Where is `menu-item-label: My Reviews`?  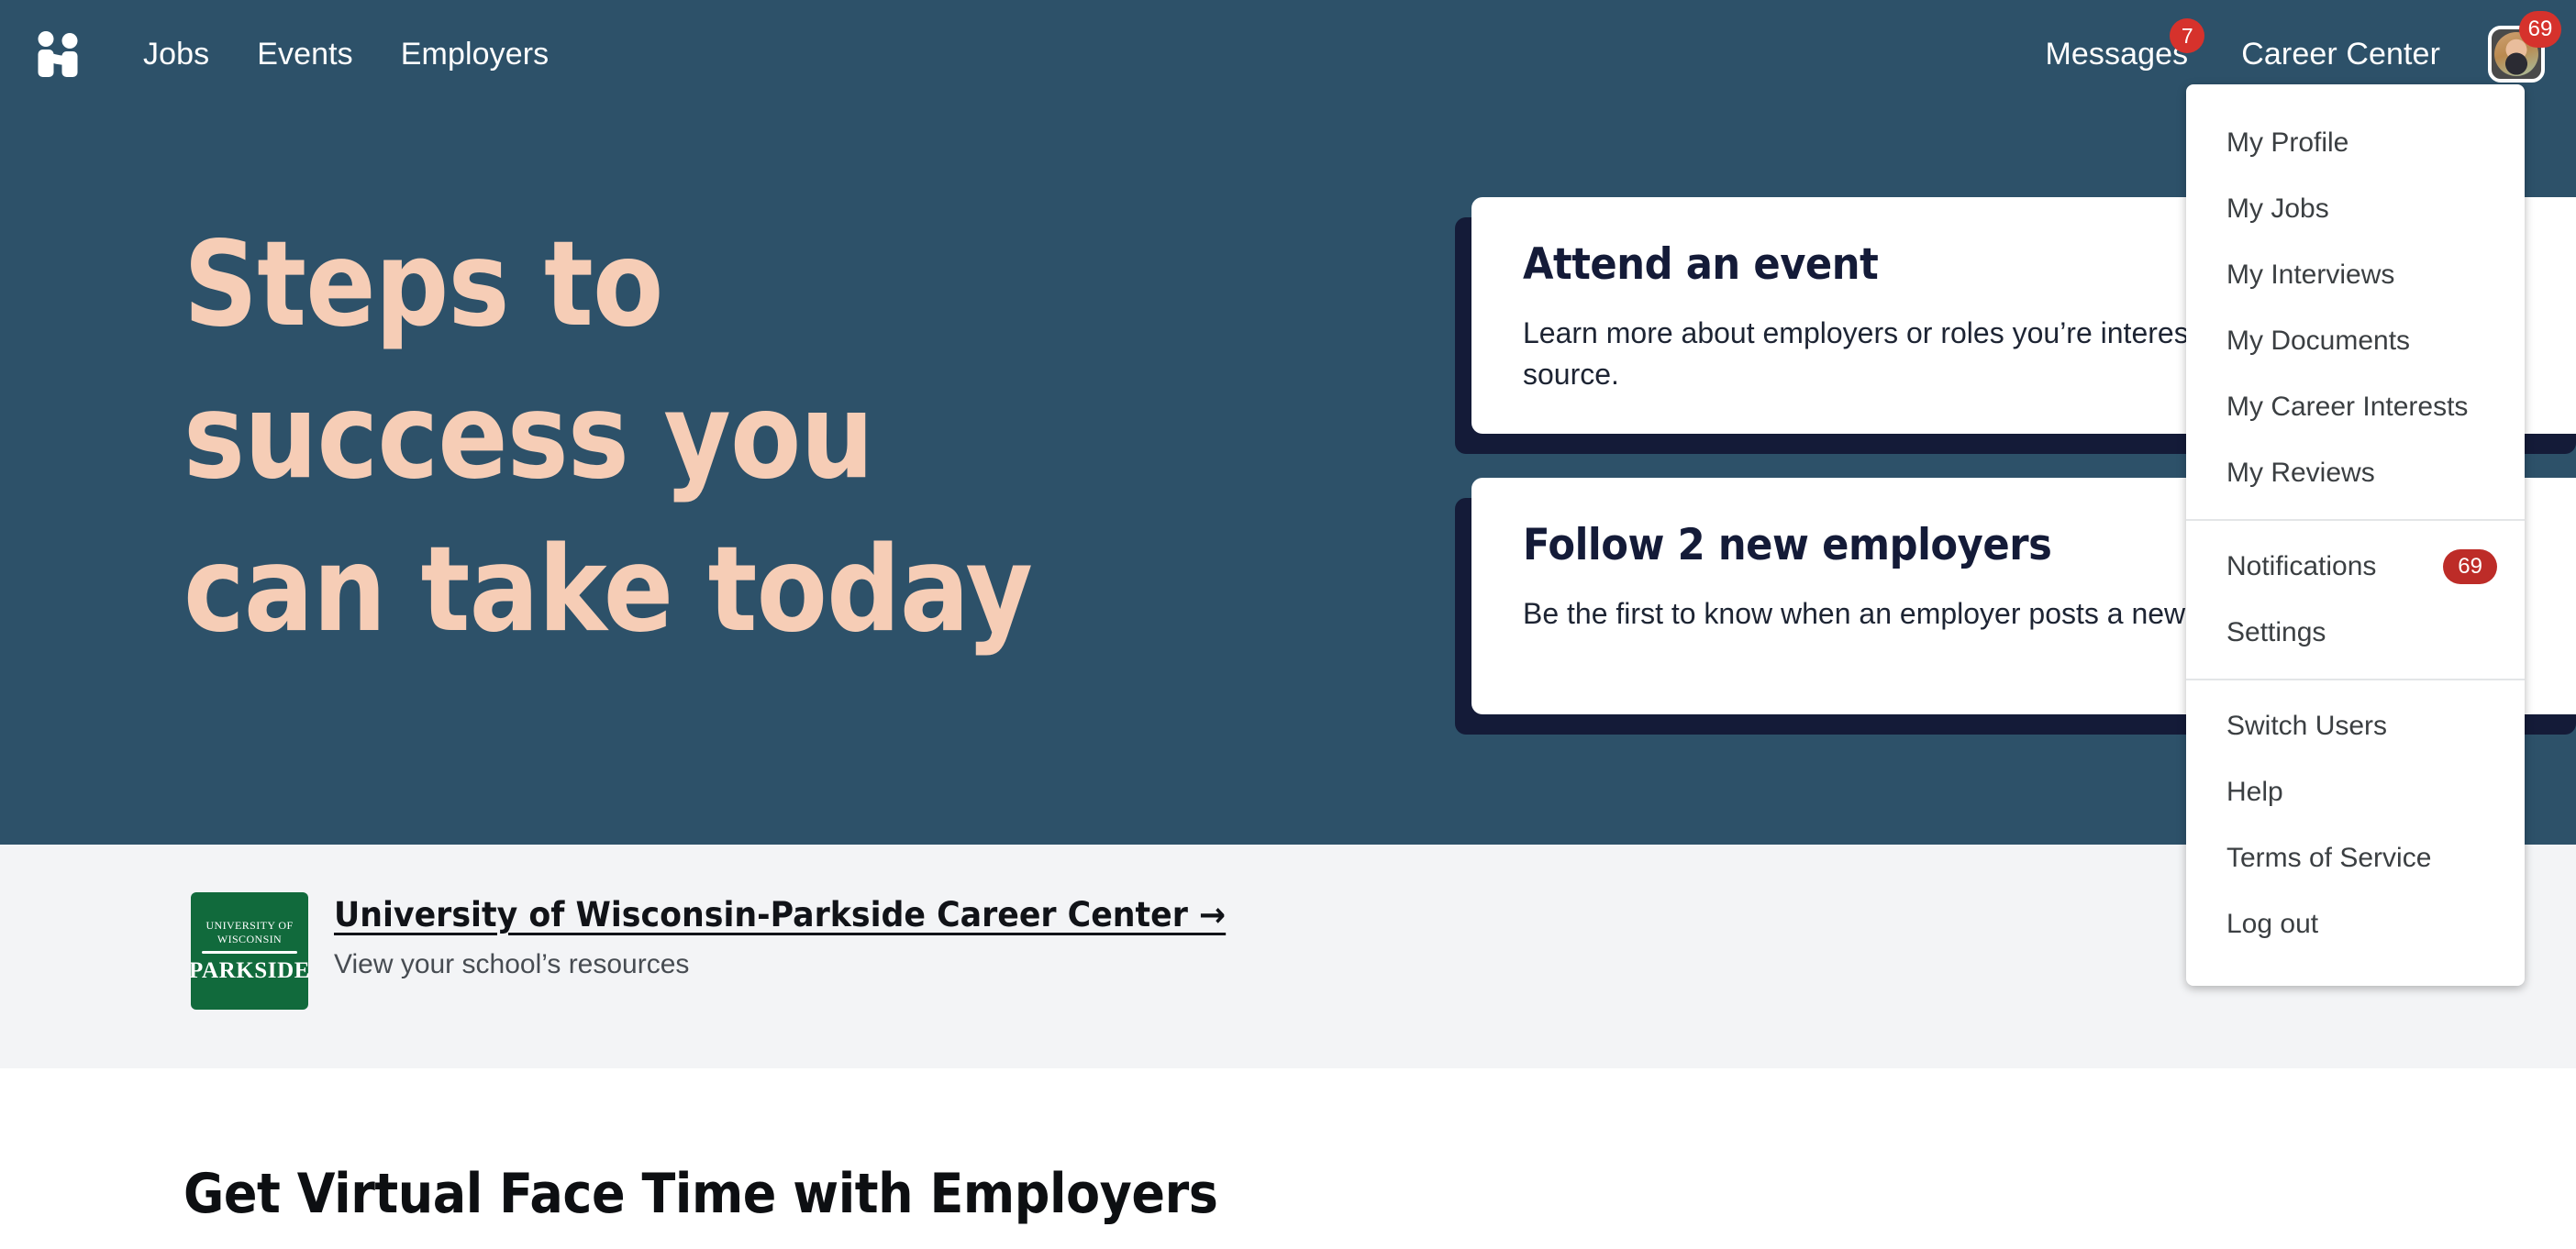
menu-item-label: My Reviews is located at coordinates (2300, 473).